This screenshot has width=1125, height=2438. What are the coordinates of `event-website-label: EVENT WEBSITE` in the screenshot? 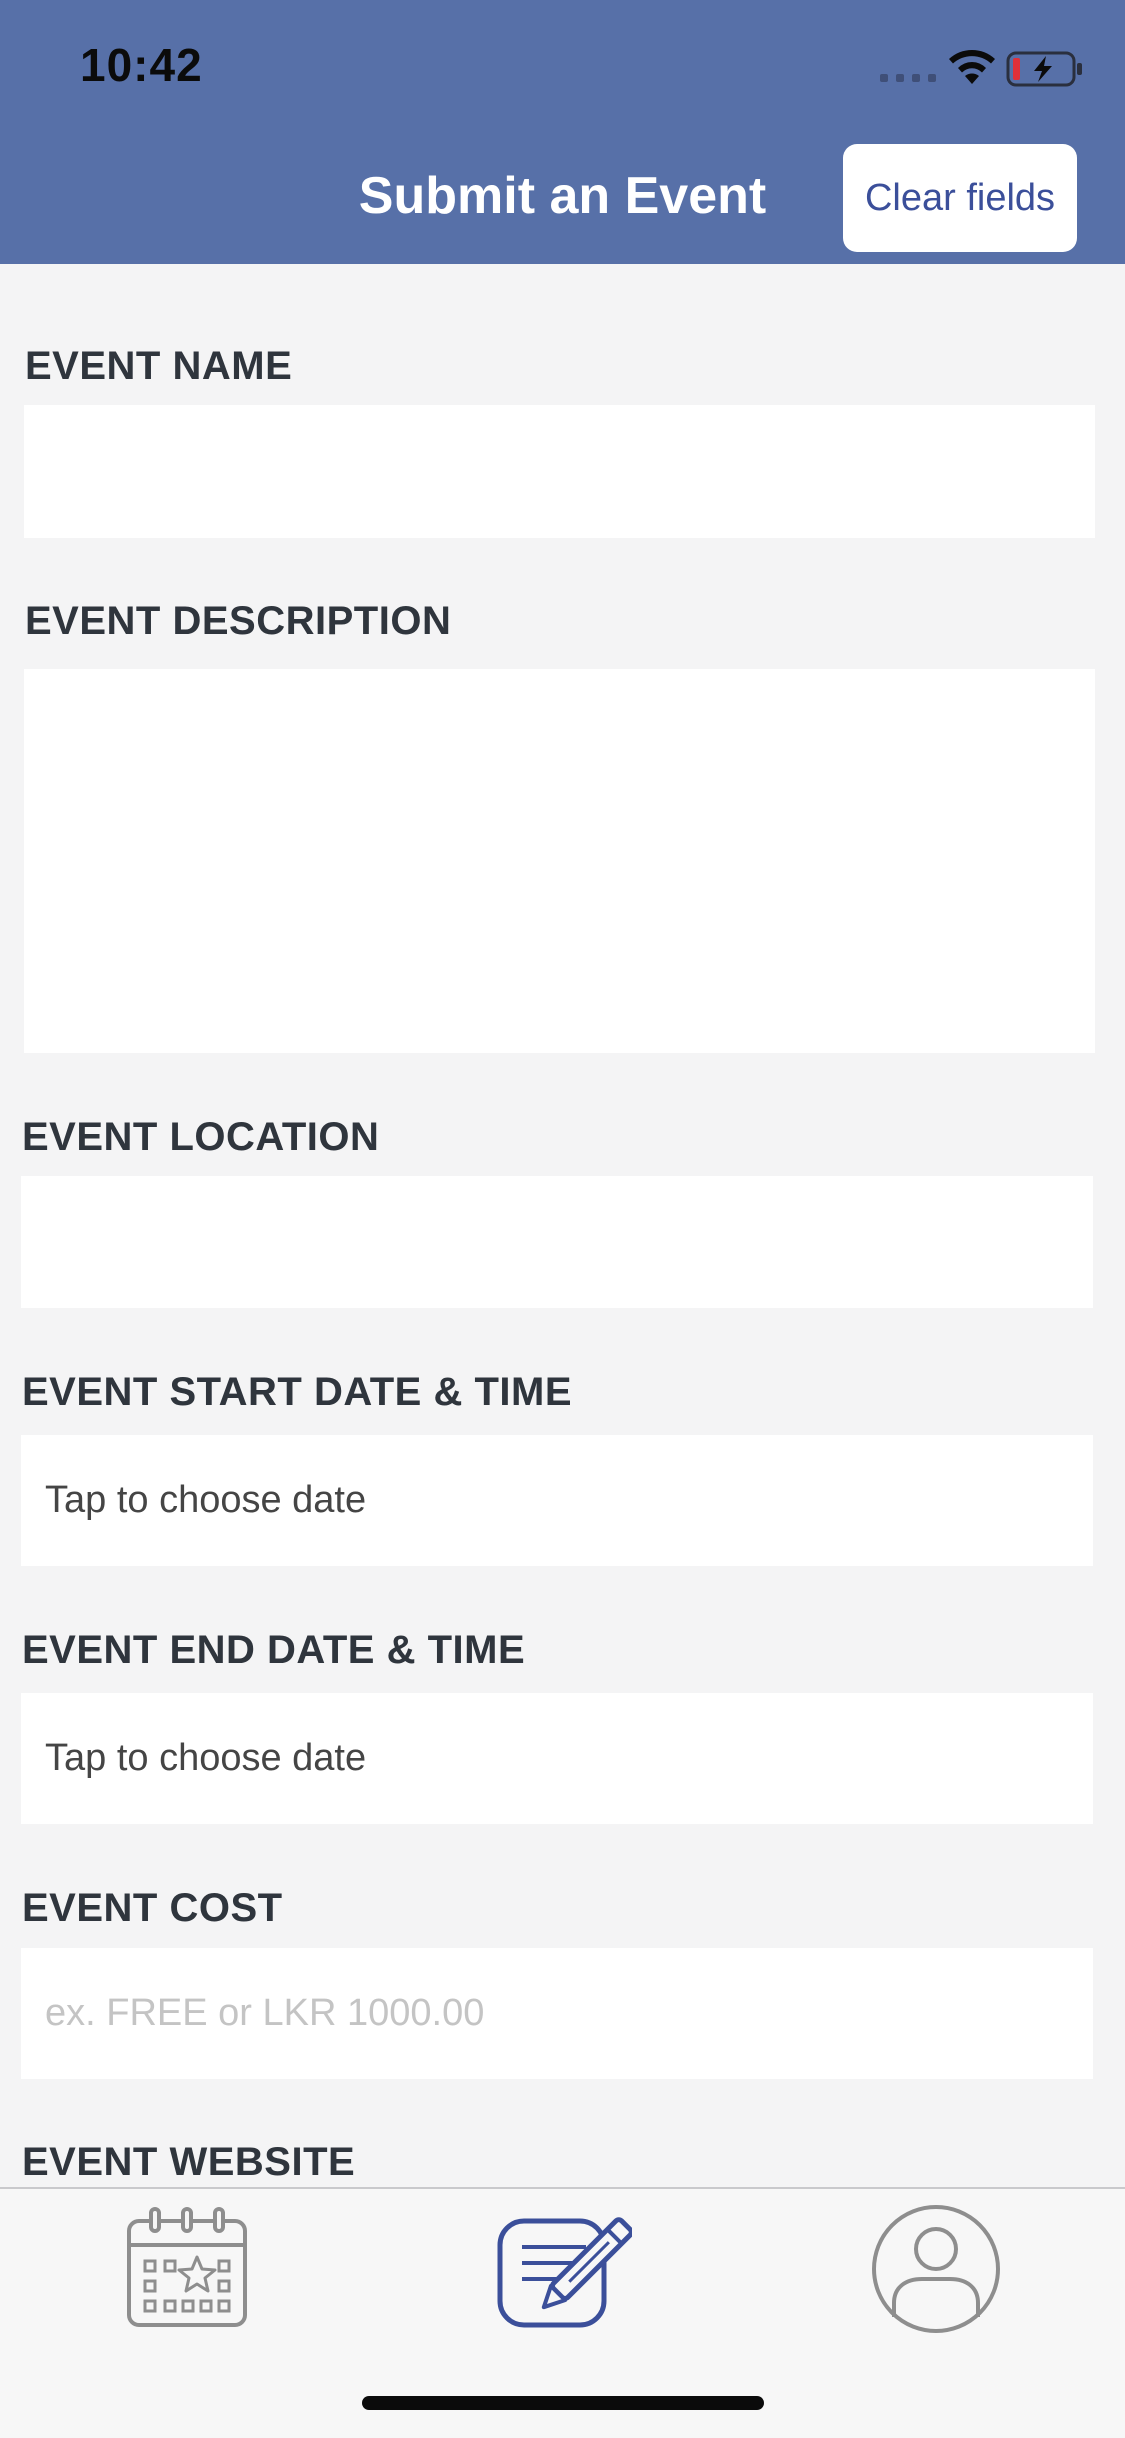 It's located at (189, 2162).